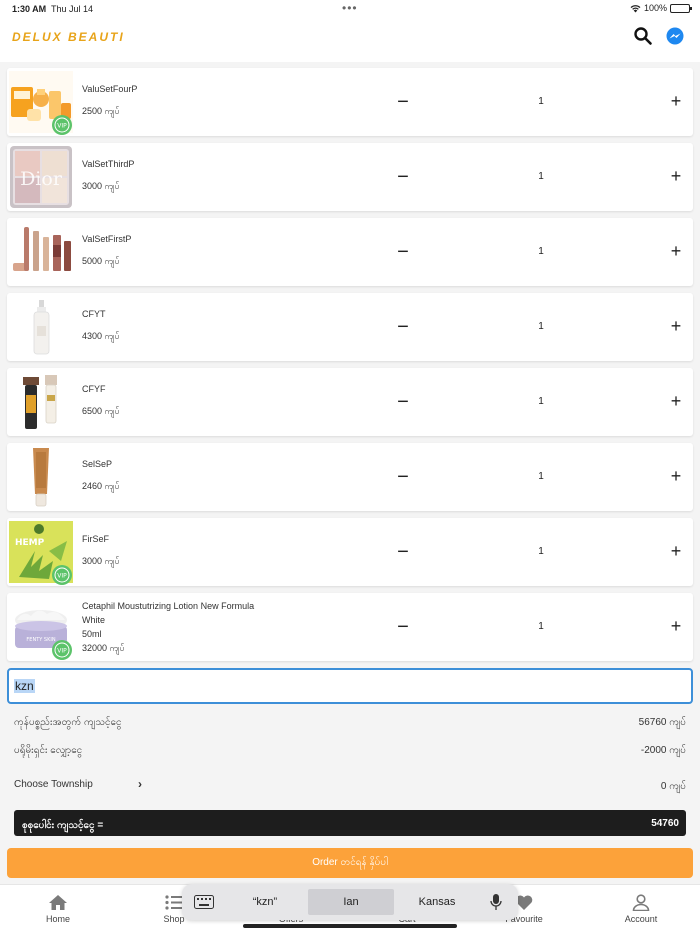 The height and width of the screenshot is (934, 700). What do you see at coordinates (350, 102) in the screenshot?
I see `cart-item: VIP ValuSetFourP 2500 ကျပ် − 1 +` at bounding box center [350, 102].